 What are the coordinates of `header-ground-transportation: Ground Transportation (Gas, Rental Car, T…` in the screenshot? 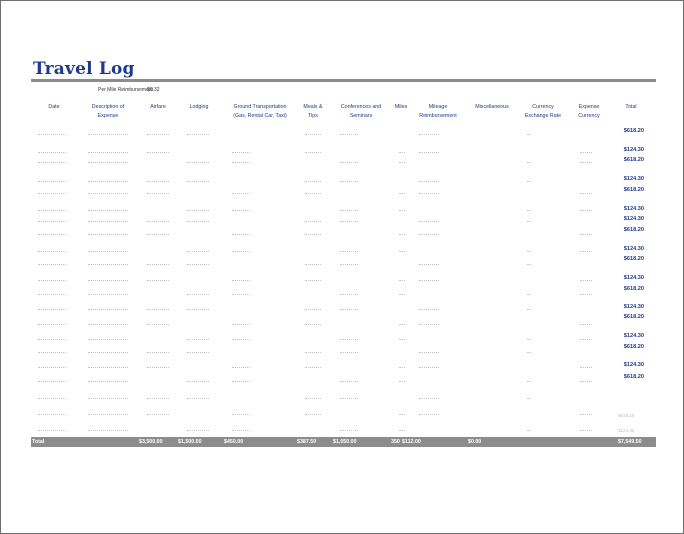 It's located at (260, 111).